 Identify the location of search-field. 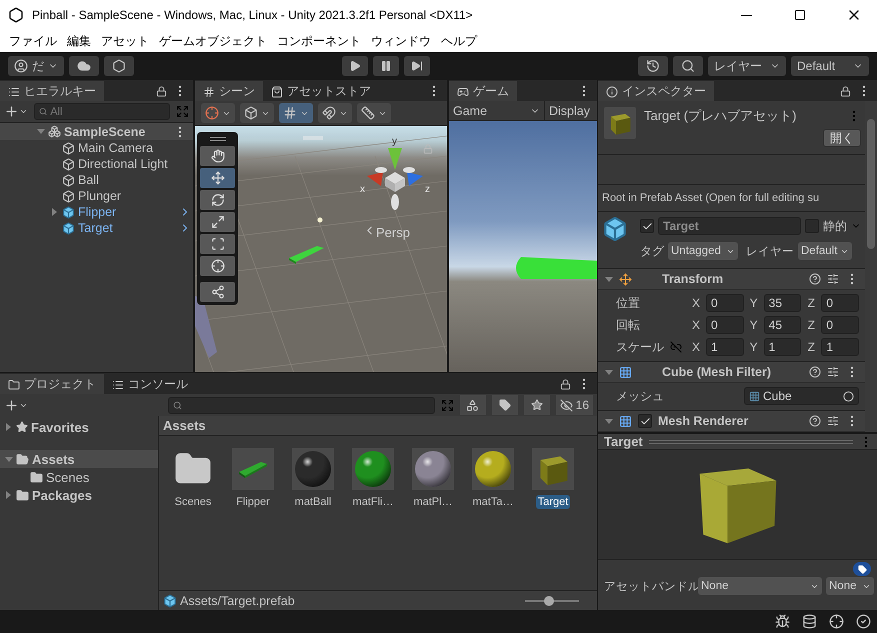
(301, 405).